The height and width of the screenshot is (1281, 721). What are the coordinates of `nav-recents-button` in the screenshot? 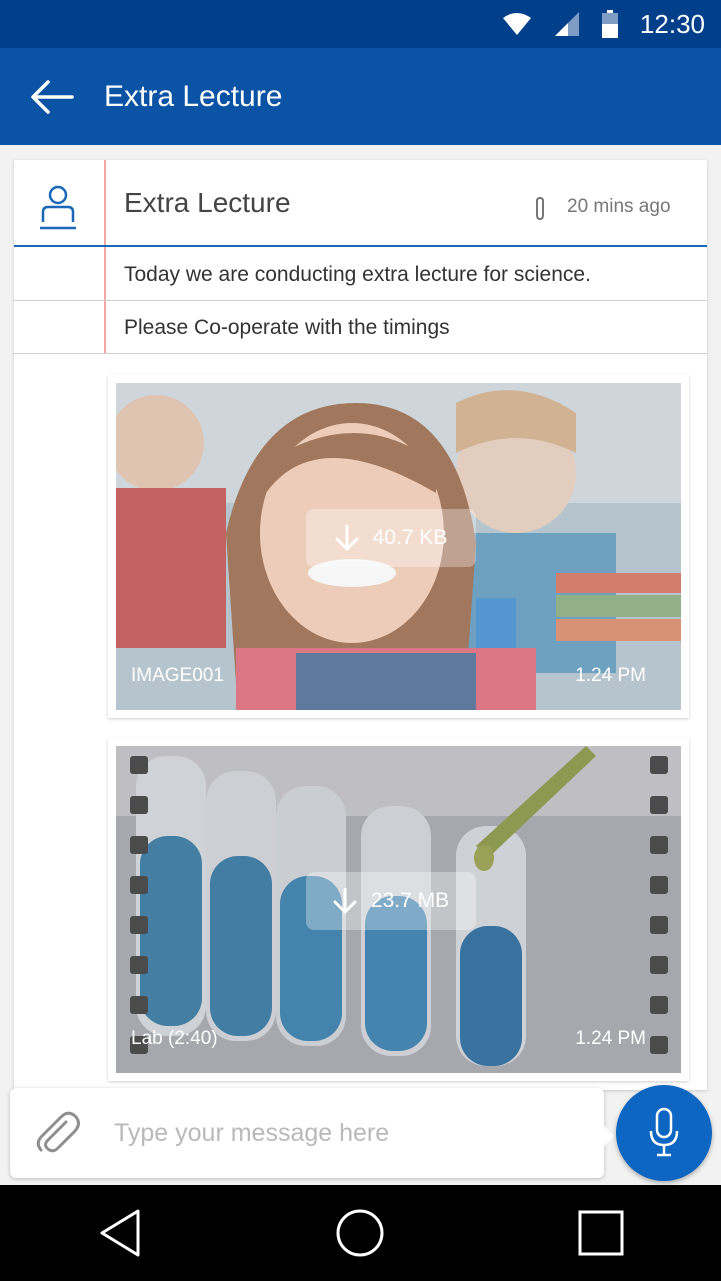 It's located at (601, 1233).